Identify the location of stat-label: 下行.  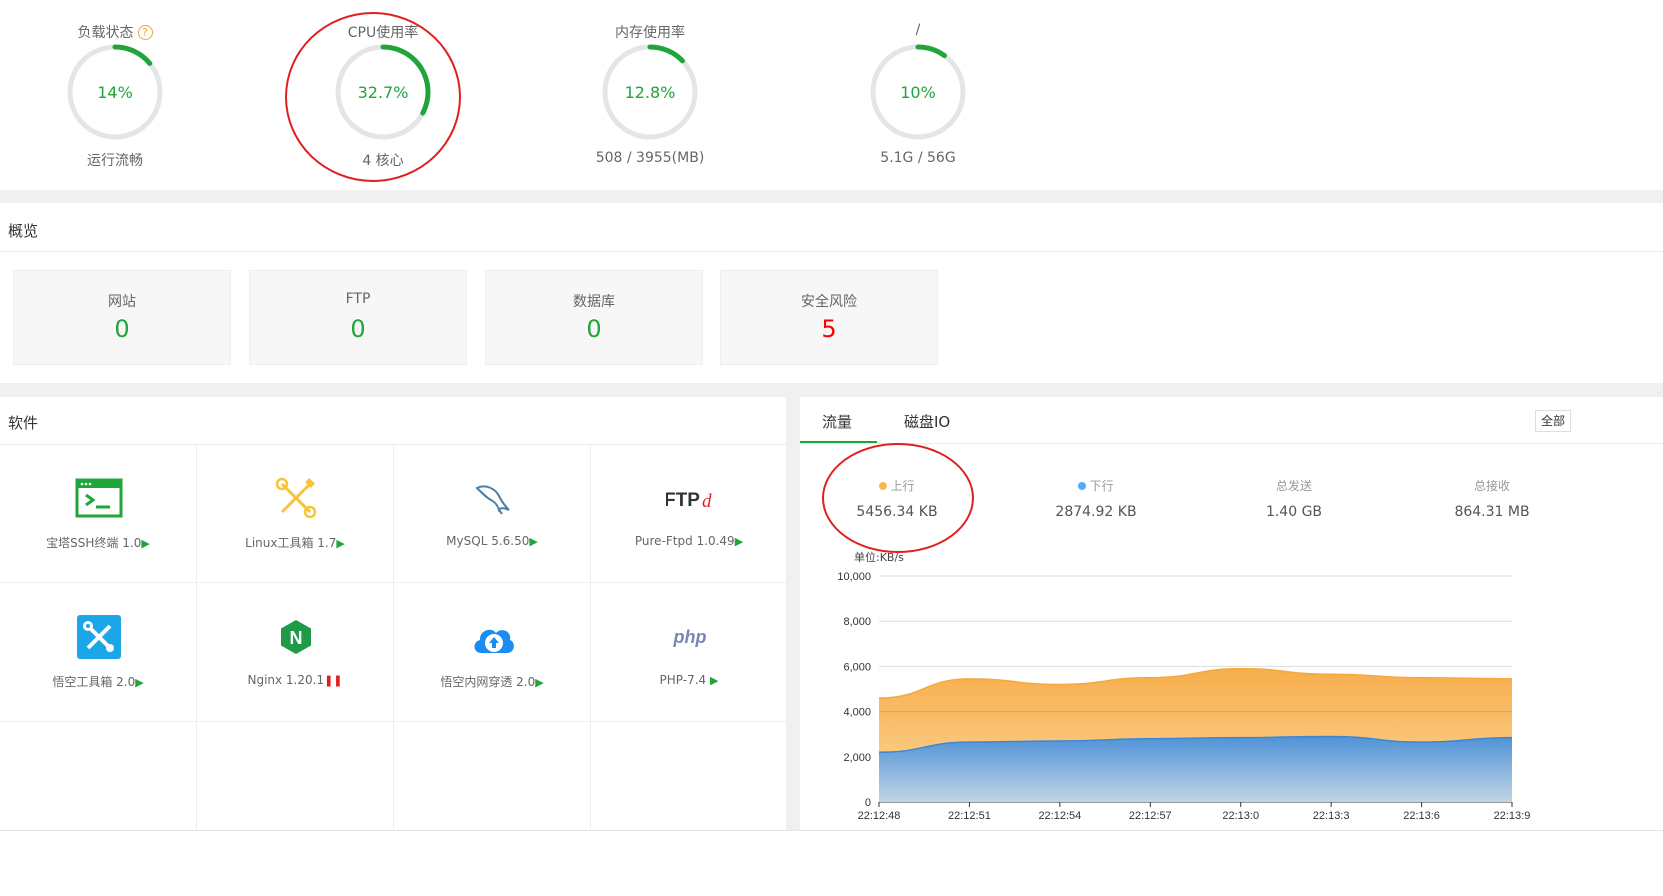
(1101, 486).